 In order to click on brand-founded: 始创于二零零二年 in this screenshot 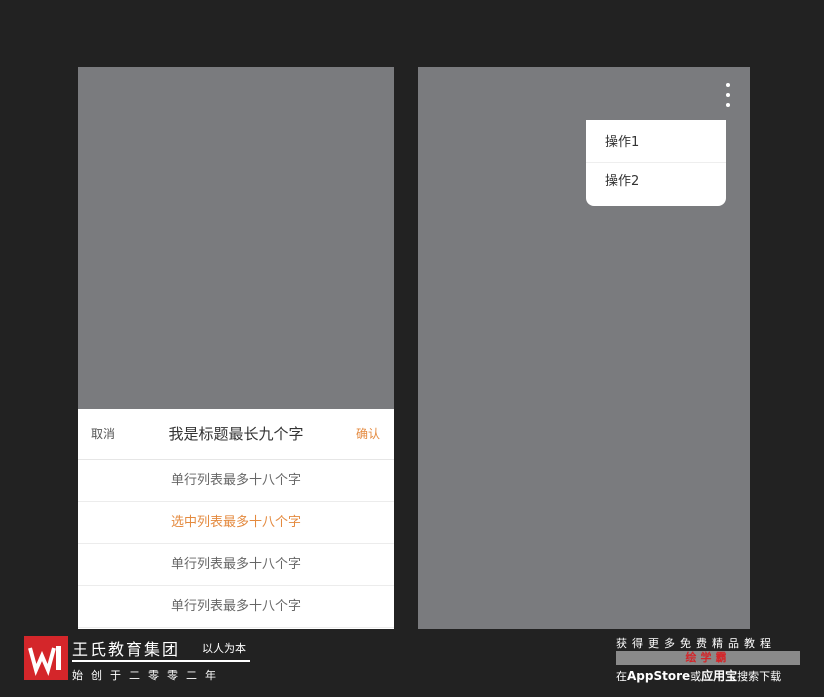, I will do `click(148, 675)`.